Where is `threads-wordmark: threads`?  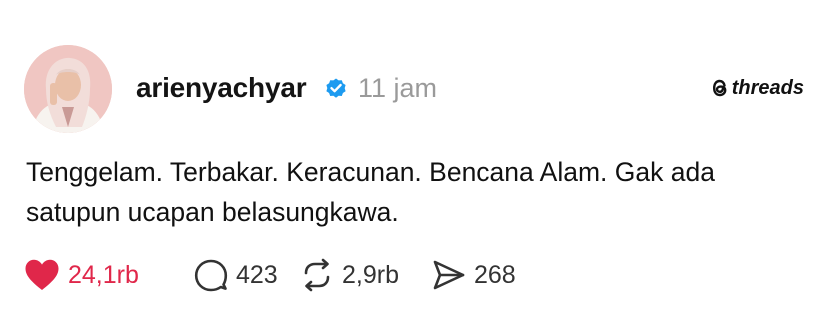 threads-wordmark: threads is located at coordinates (767, 88).